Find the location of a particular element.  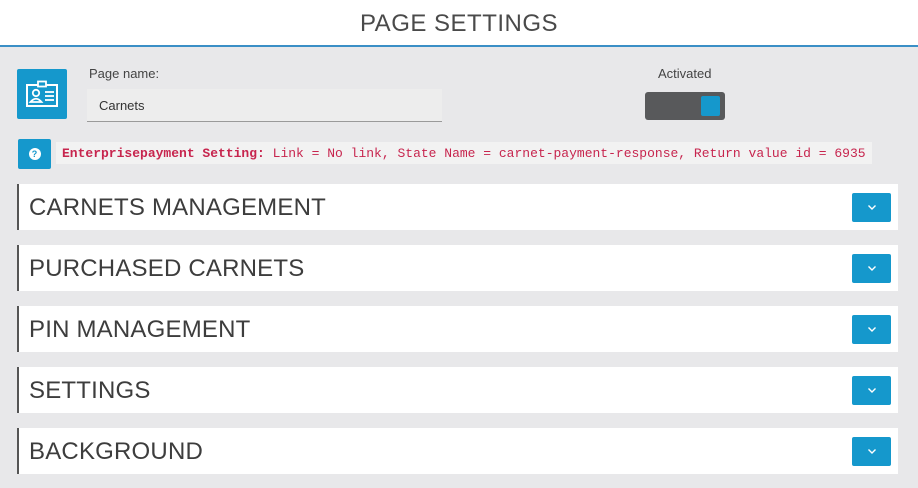

section-background: BACKGROUND is located at coordinates (457, 451).